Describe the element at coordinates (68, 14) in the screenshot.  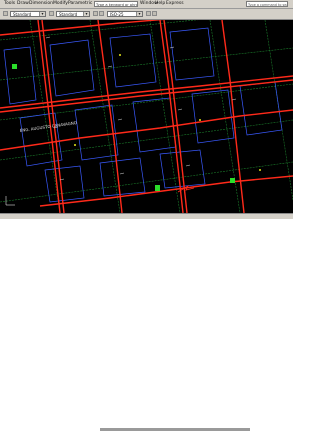
I see `dim-style-value: Standard` at that location.